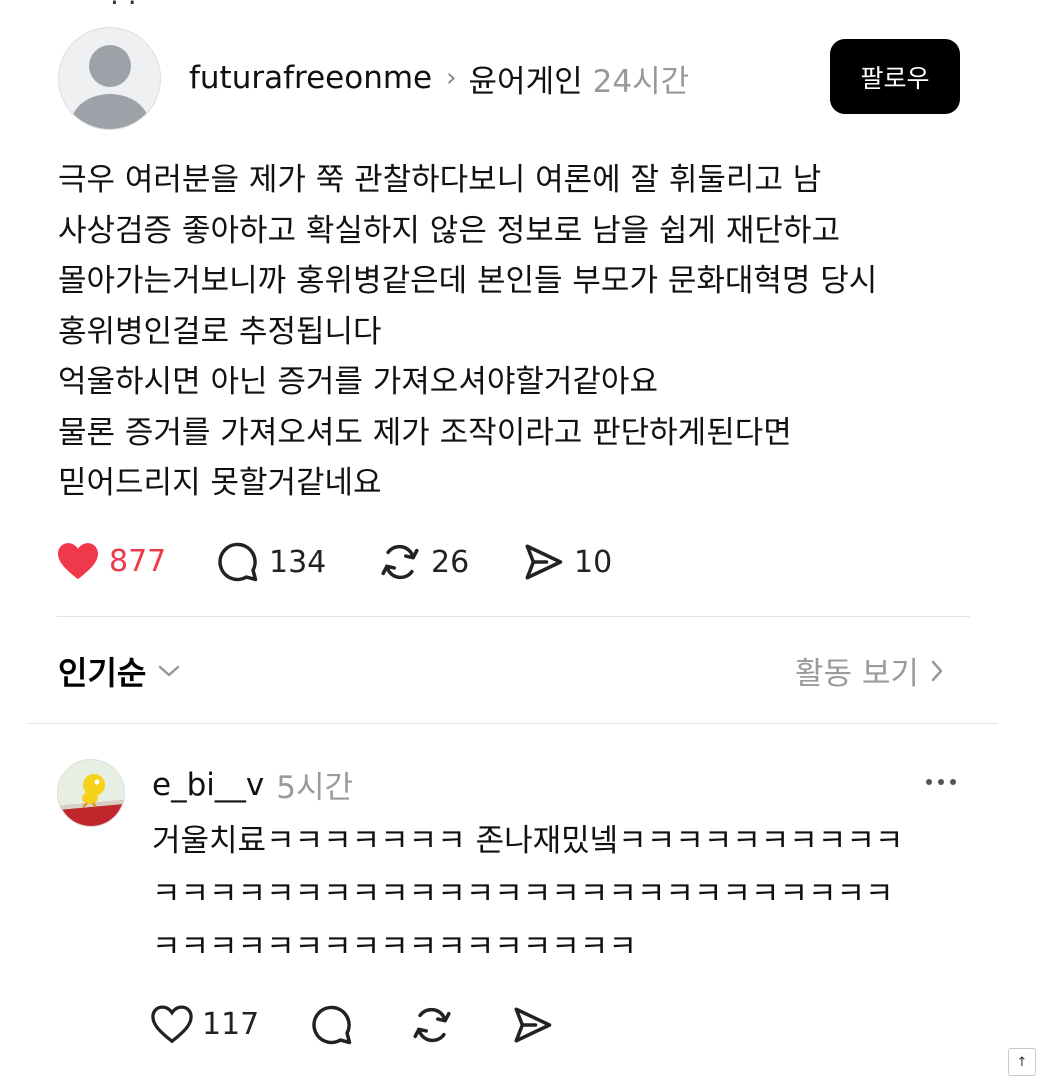 This screenshot has height=1077, width=1051. I want to click on comment-header: e_bi__v 5시간, so click(252, 784).